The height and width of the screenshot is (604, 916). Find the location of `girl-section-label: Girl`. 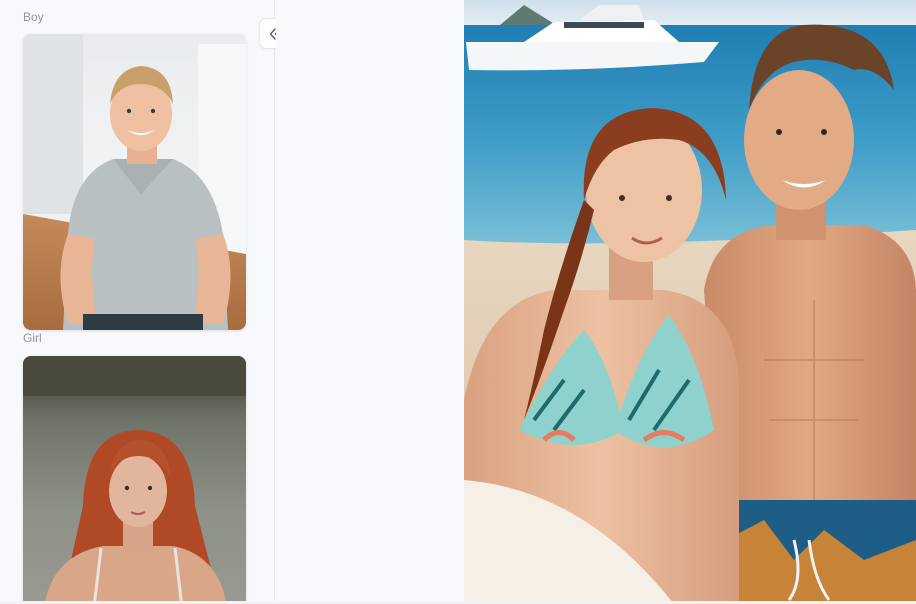

girl-section-label: Girl is located at coordinates (32, 338).